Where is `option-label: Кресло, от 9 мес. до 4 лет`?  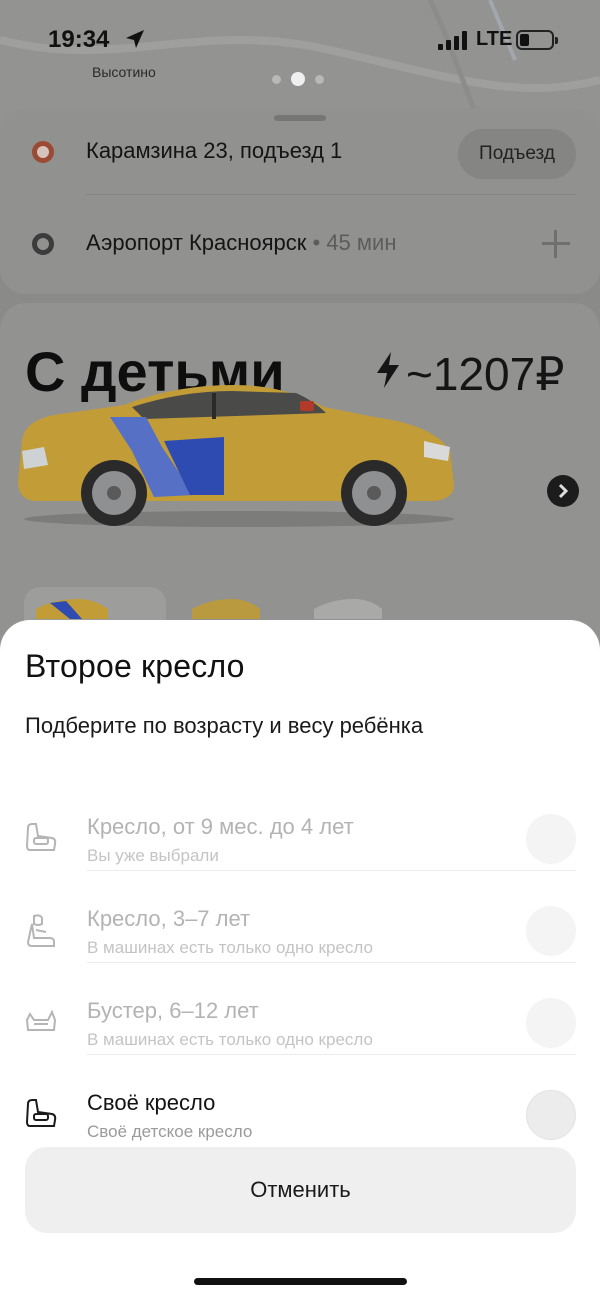 option-label: Кресло, от 9 мес. до 4 лет is located at coordinates (220, 826).